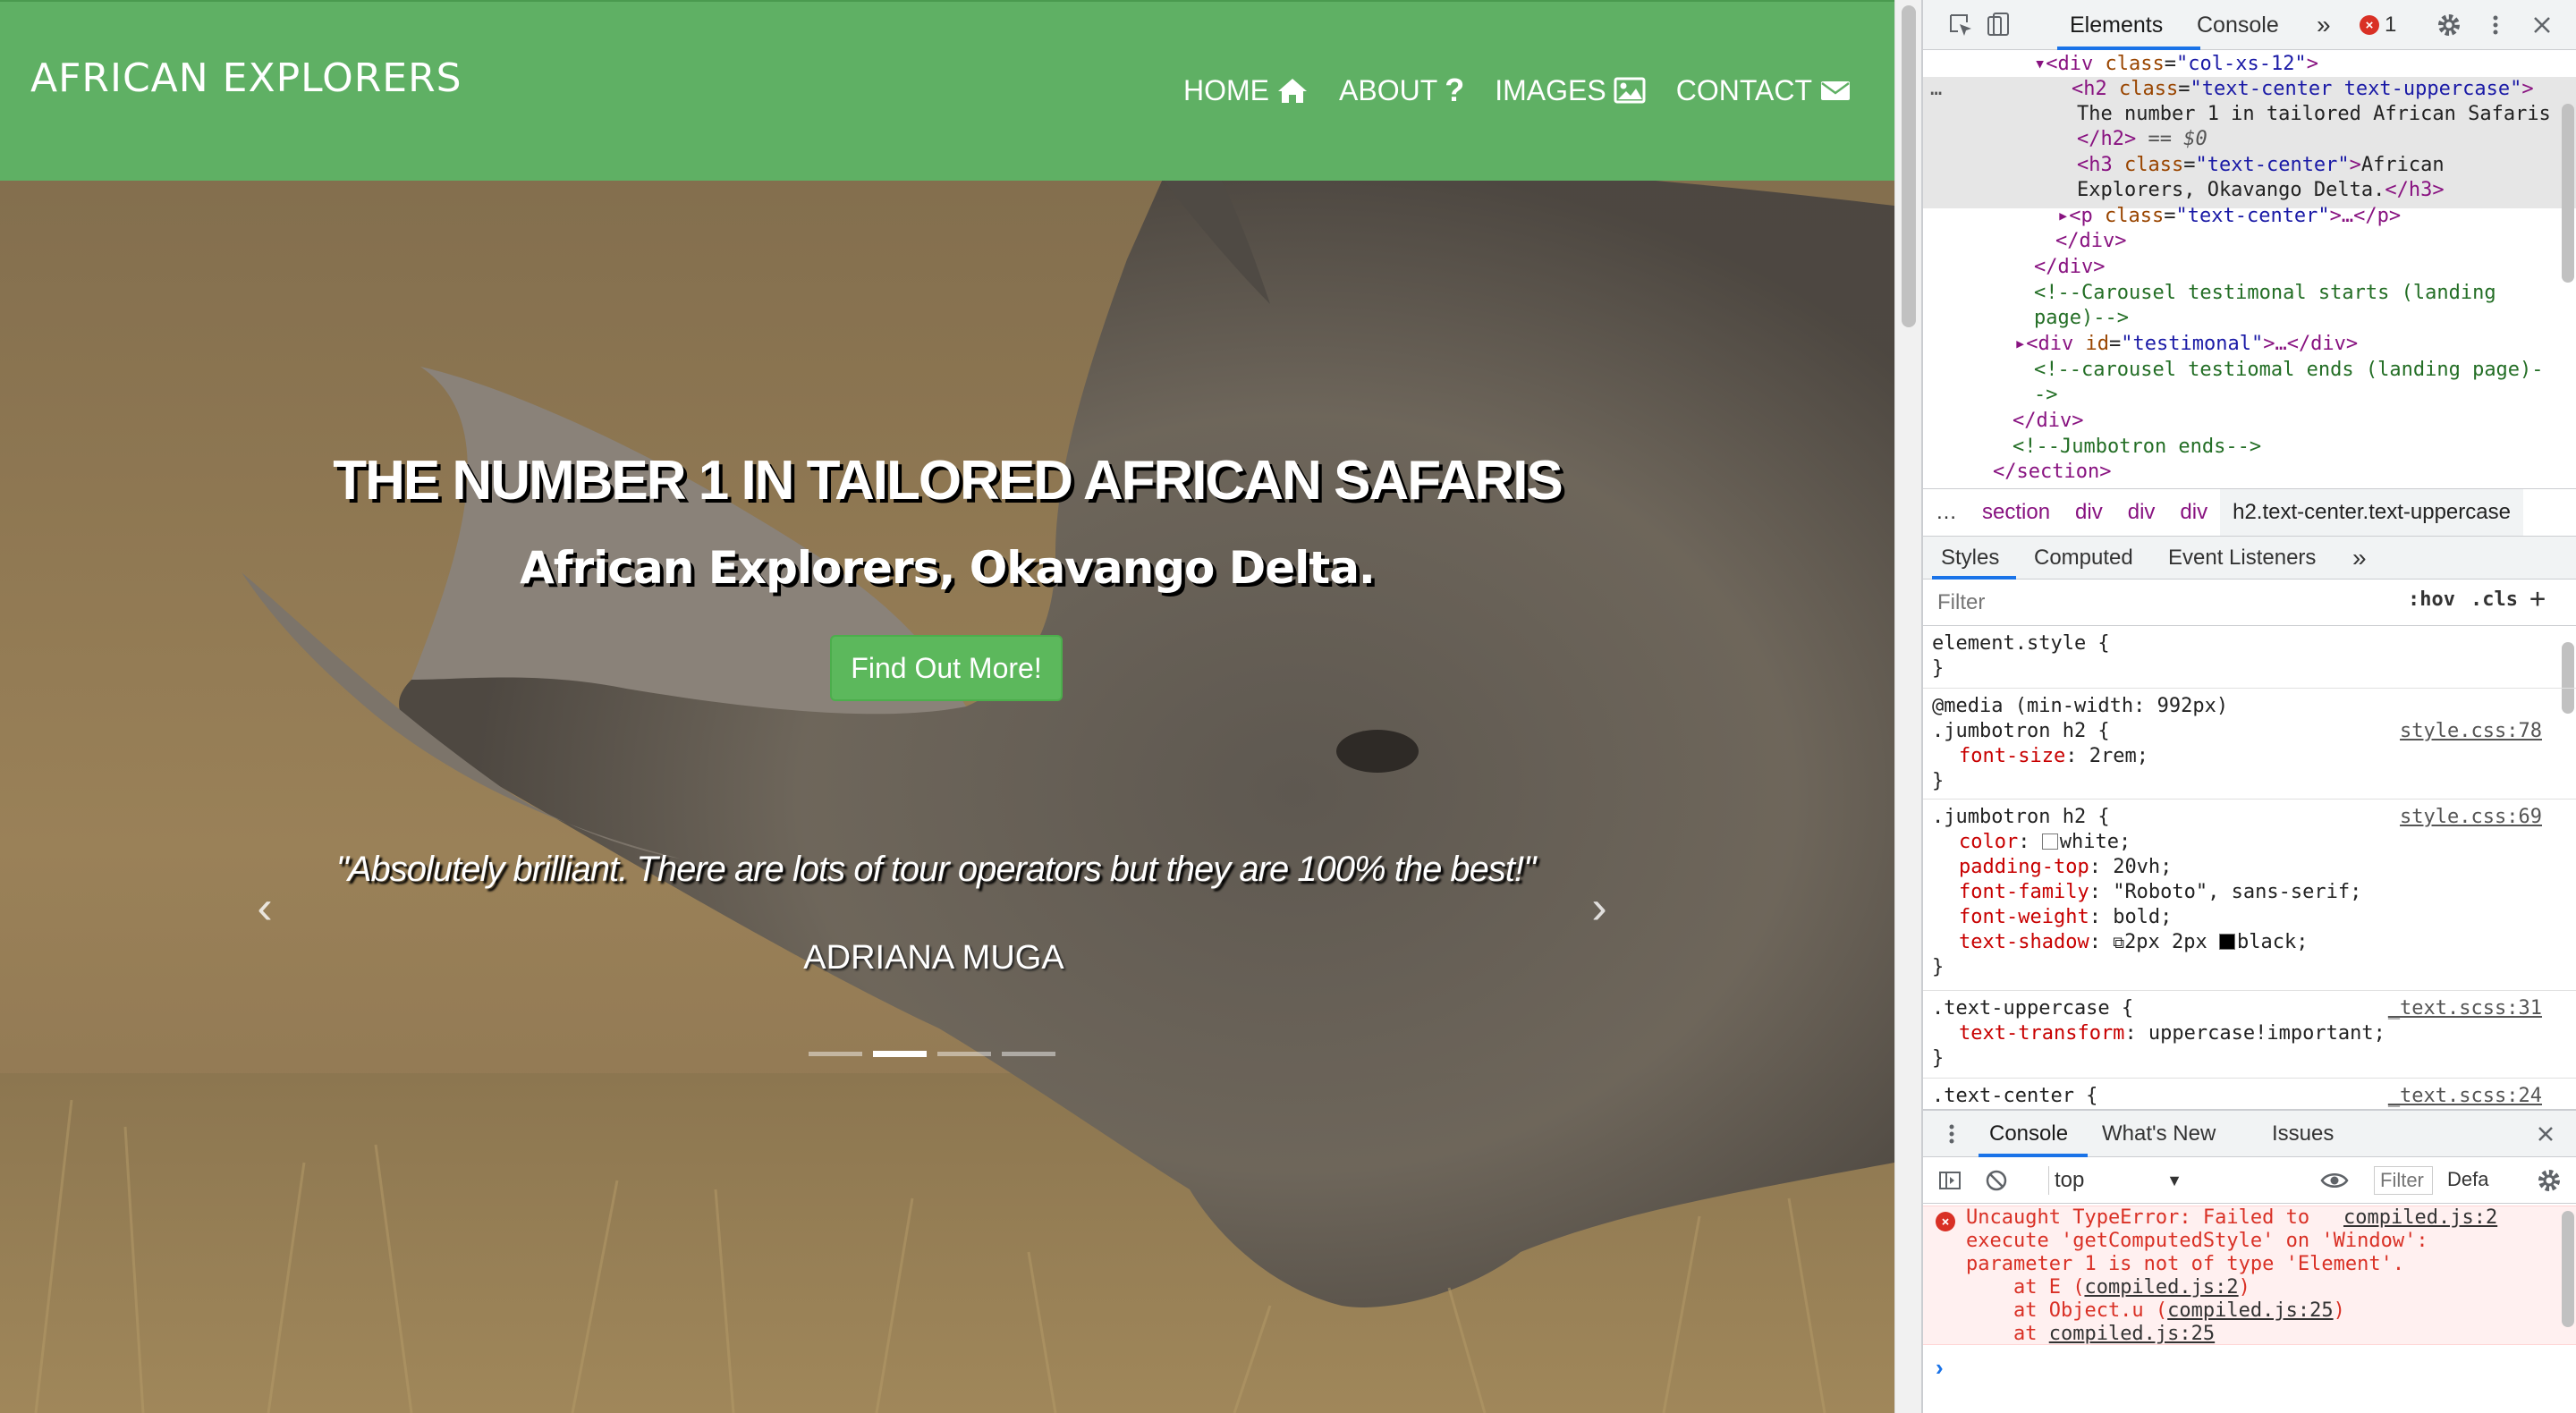  What do you see at coordinates (2083, 558) in the screenshot?
I see `tab-computed: Computed` at bounding box center [2083, 558].